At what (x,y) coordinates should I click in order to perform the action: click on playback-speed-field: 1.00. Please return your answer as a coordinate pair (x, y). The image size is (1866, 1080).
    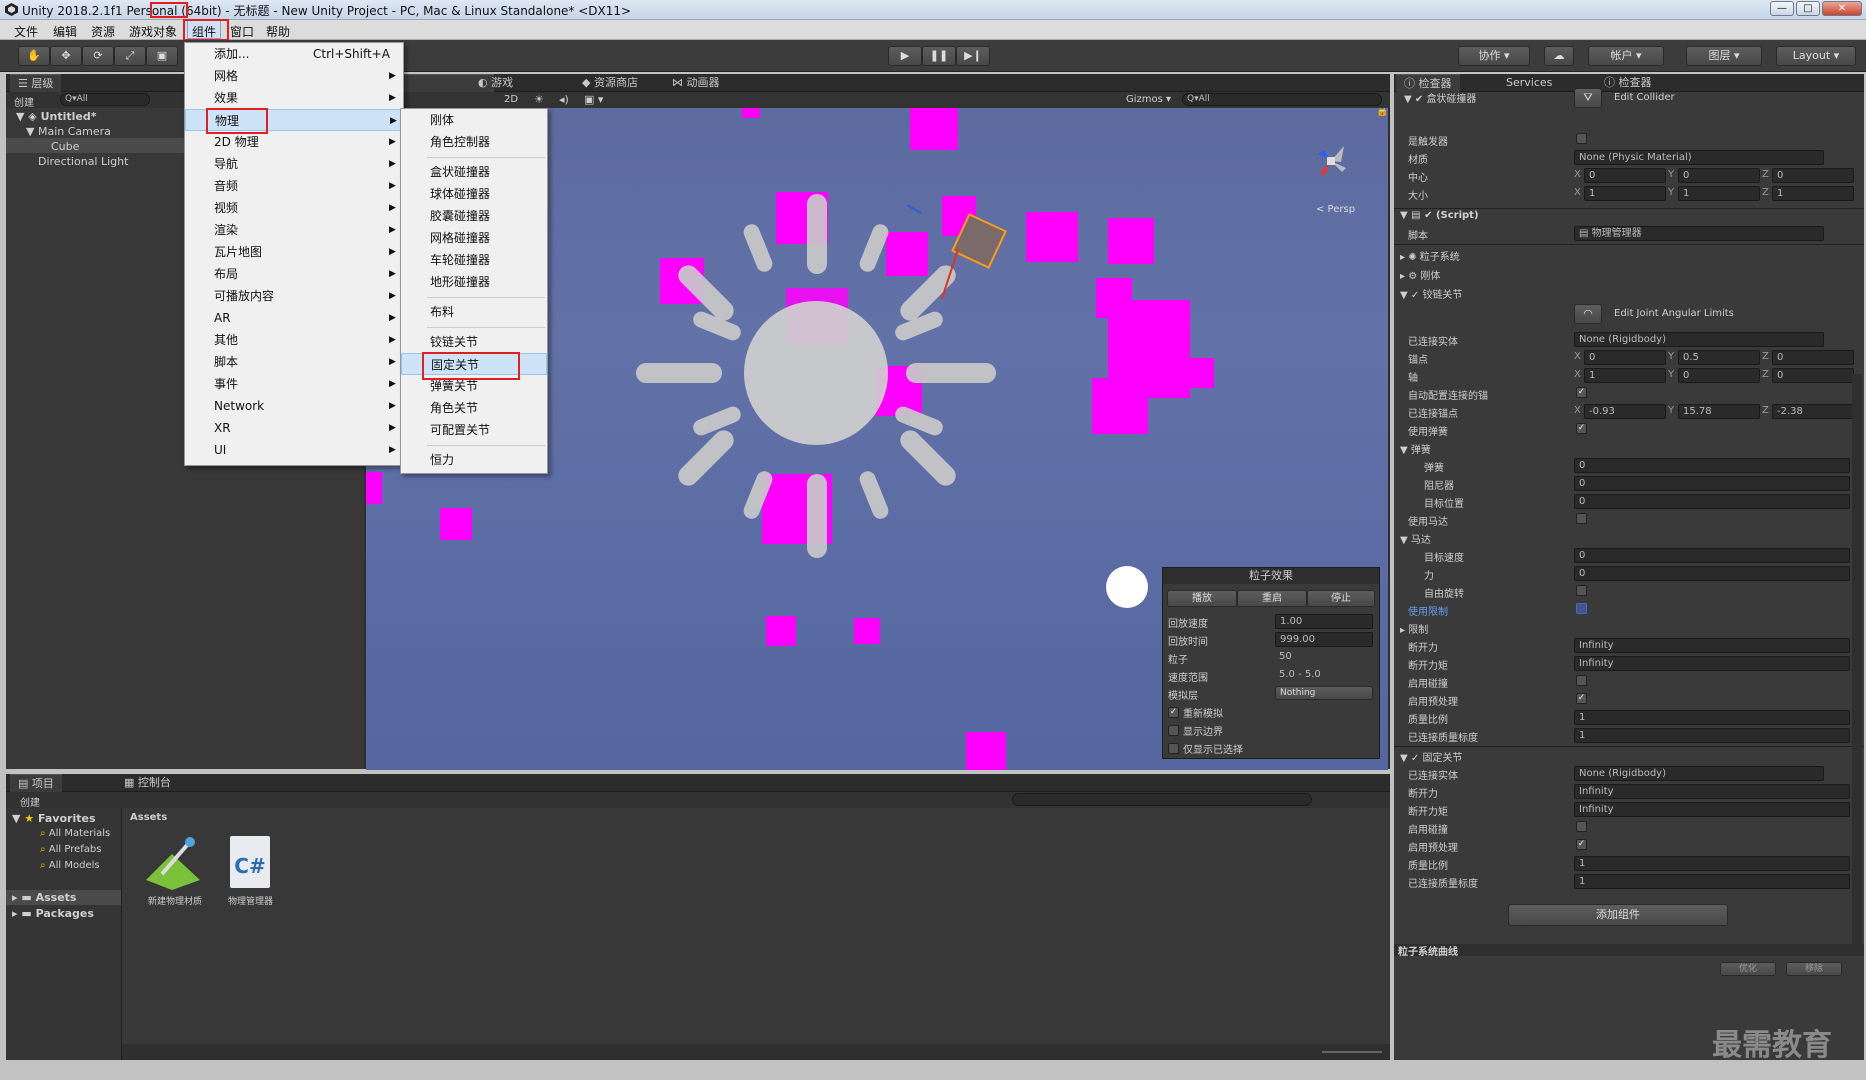
    Looking at the image, I should click on (1324, 621).